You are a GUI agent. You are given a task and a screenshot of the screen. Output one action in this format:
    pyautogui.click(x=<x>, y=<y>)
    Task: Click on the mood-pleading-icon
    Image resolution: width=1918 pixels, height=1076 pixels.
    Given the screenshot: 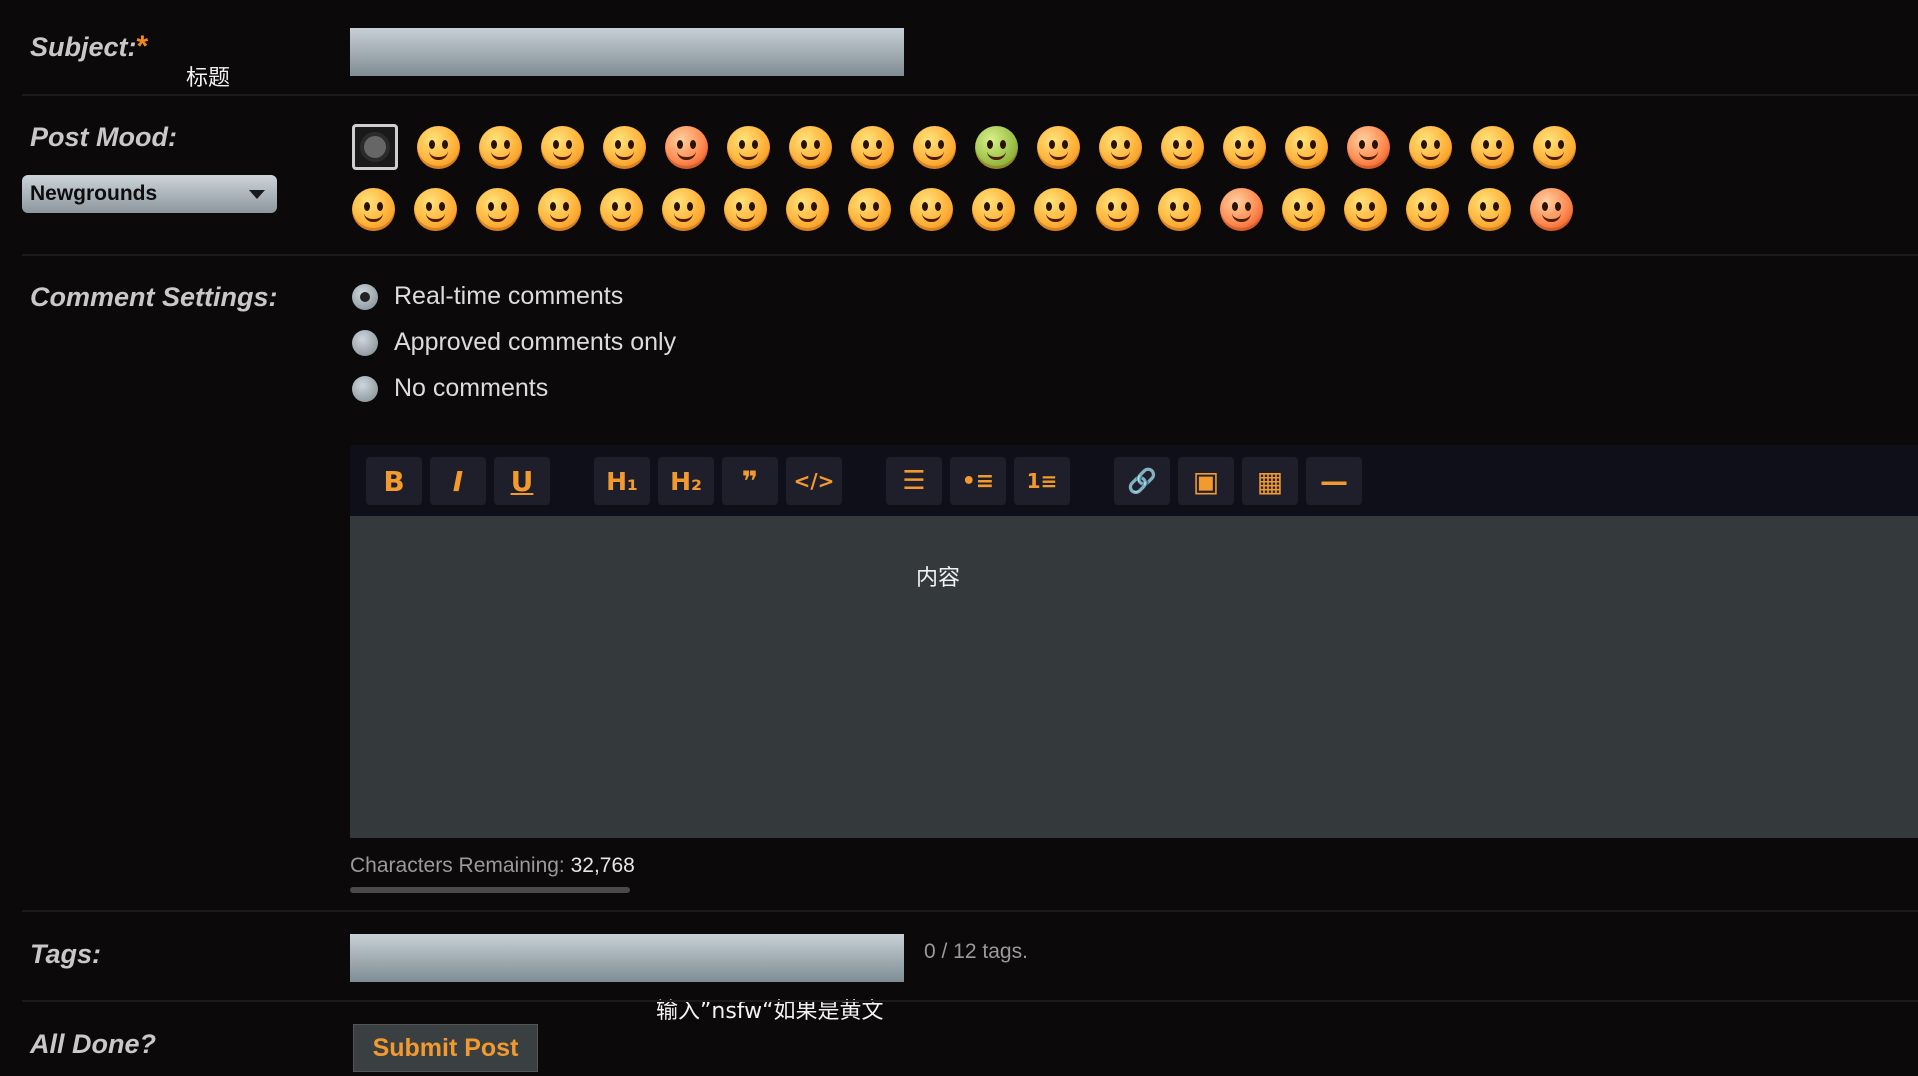 What is the action you would take?
    pyautogui.click(x=1489, y=209)
    